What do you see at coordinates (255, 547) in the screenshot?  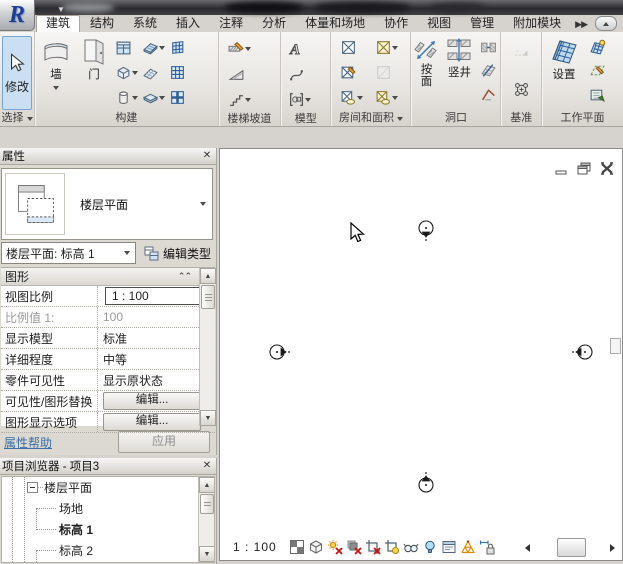 I see `scale-button: 1 : 100` at bounding box center [255, 547].